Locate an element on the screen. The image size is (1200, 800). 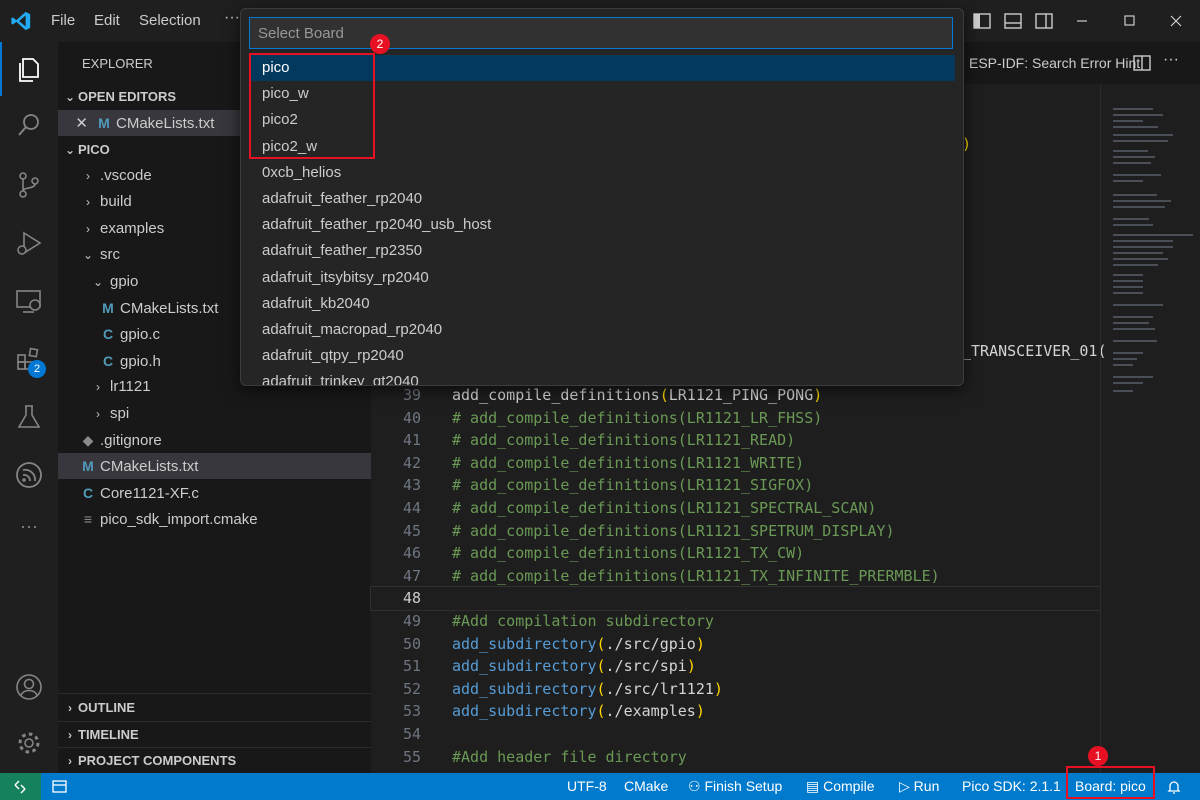
code-argument: ./src/gpio is located at coordinates (650, 643).